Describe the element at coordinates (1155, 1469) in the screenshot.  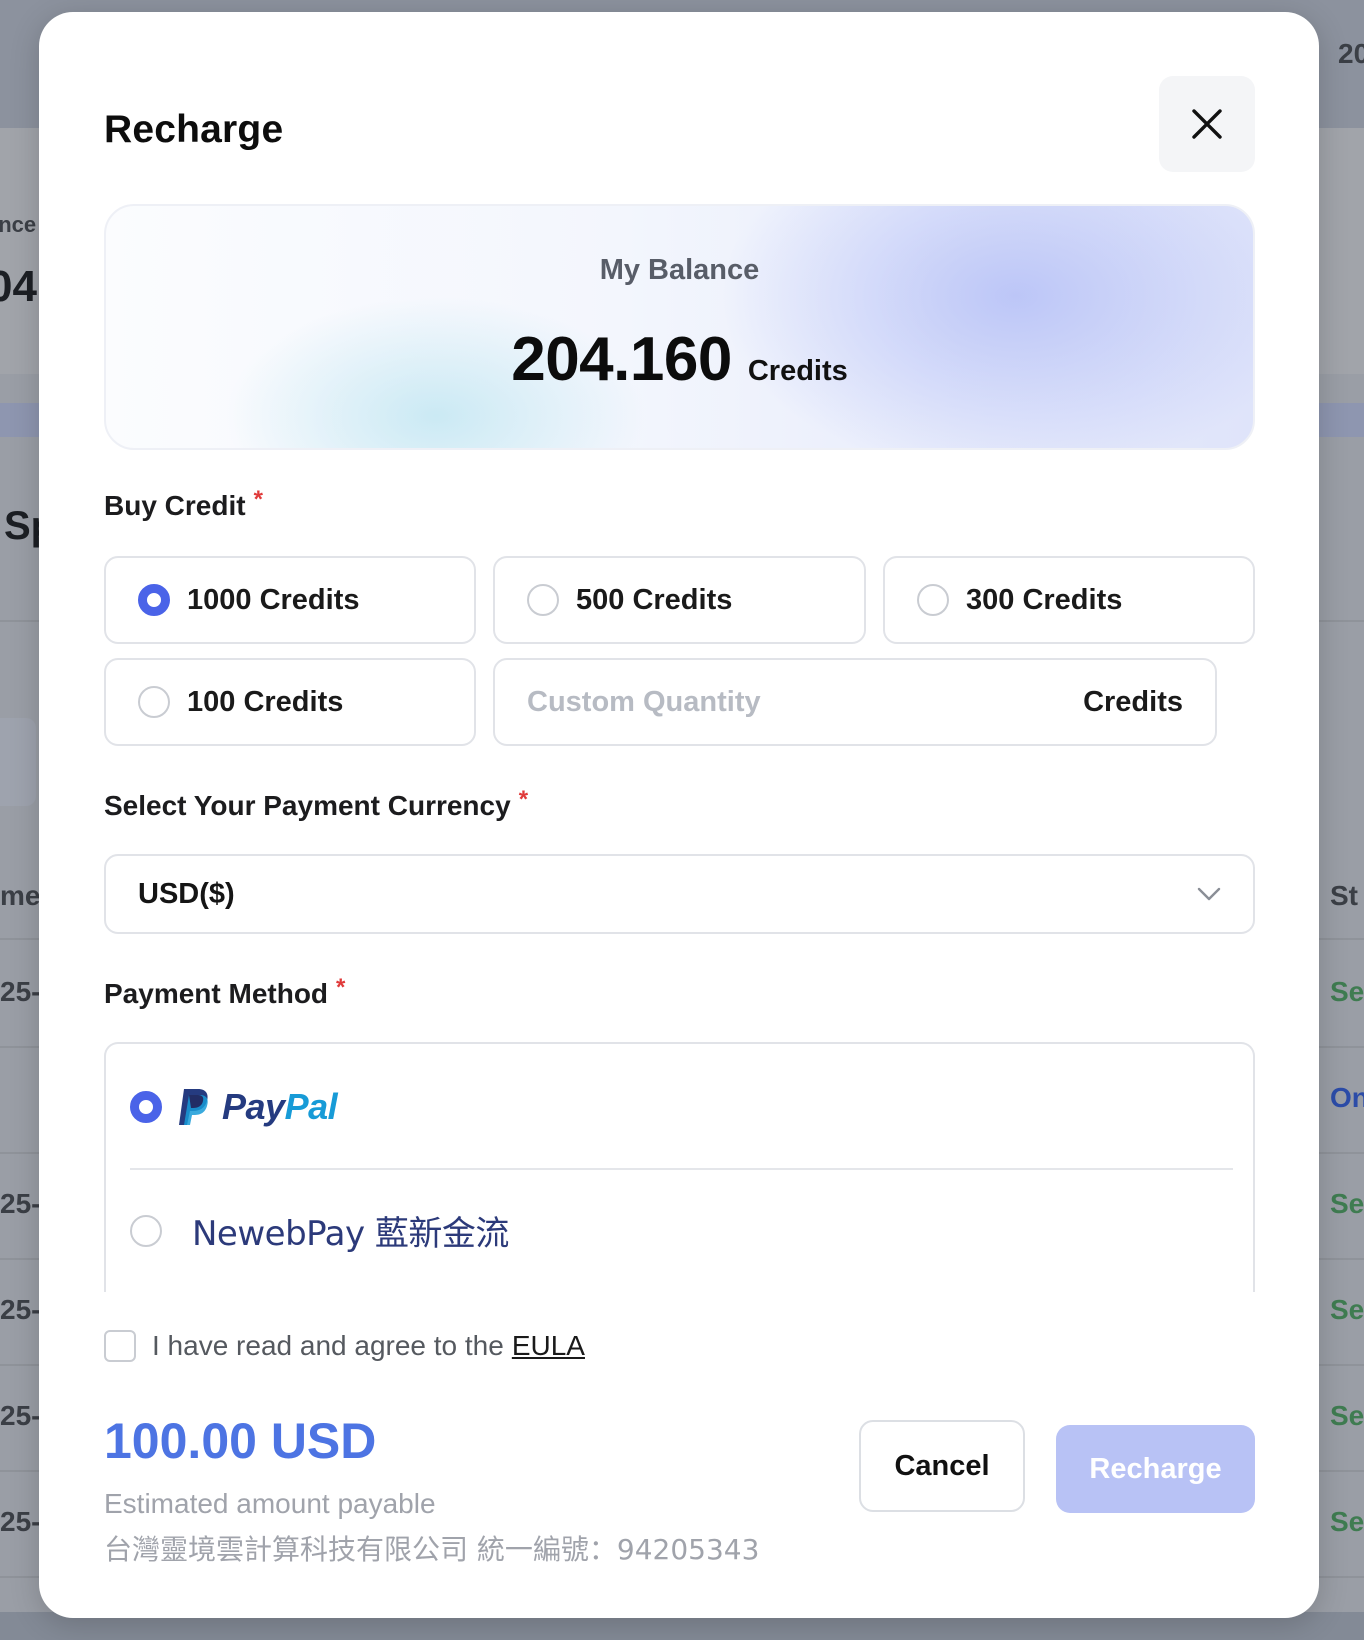
I see `recharge-button: Recharge` at that location.